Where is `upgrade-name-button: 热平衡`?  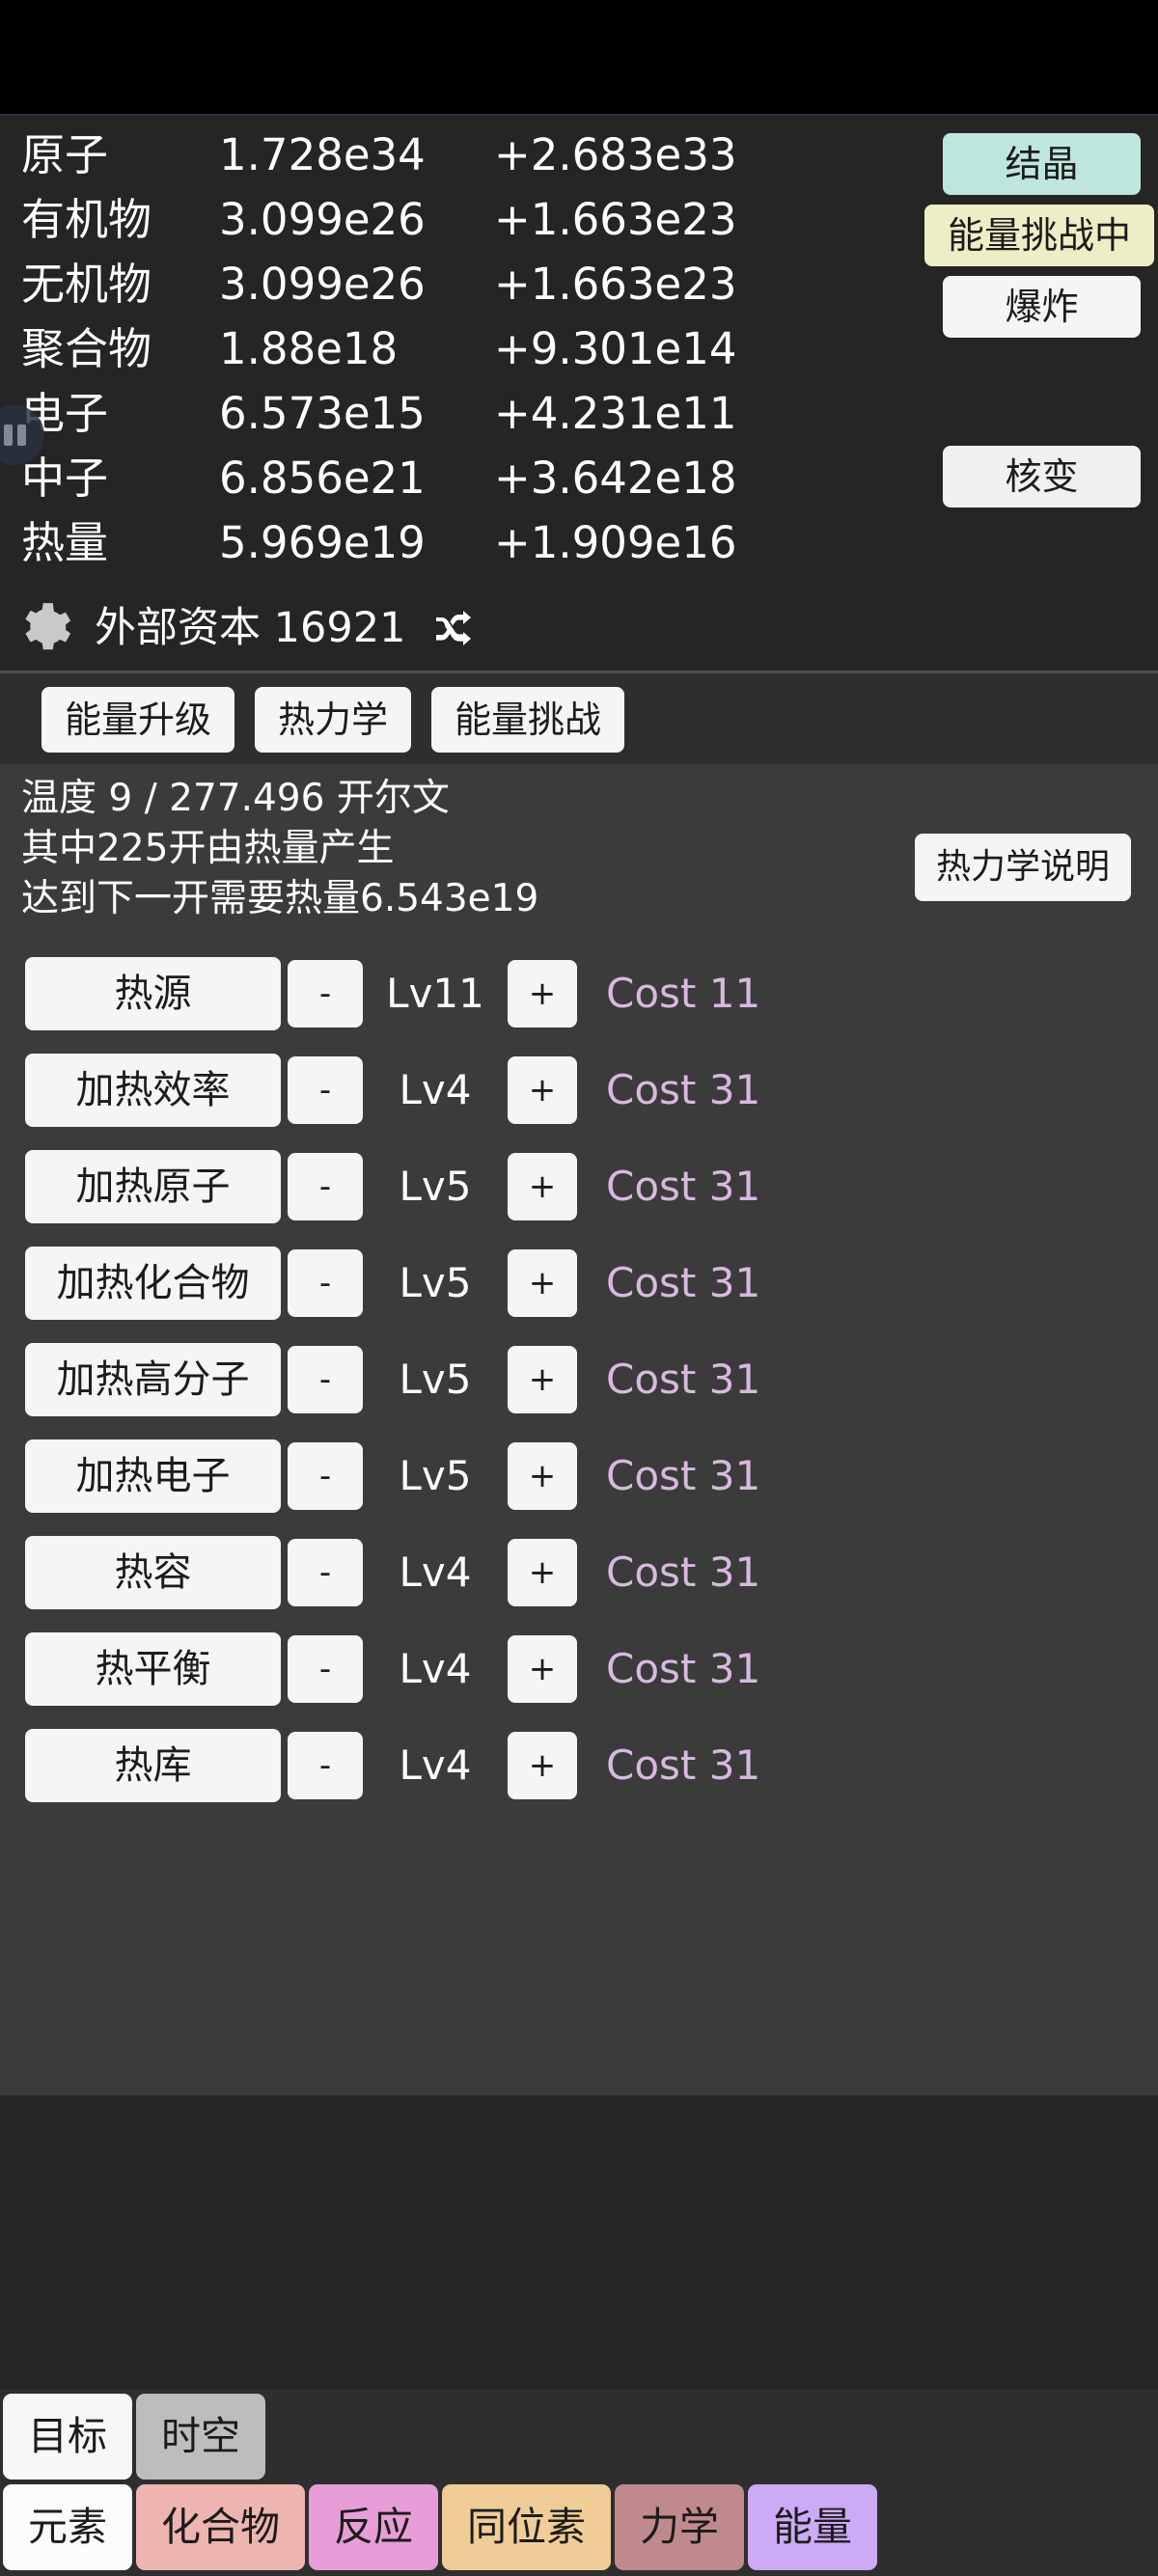 upgrade-name-button: 热平衡 is located at coordinates (153, 1669).